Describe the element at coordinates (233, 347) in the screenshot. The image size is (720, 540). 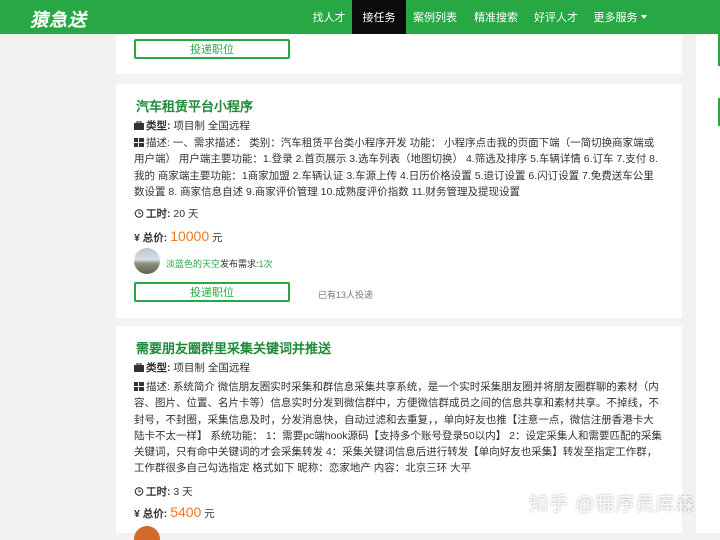
I see `job-title: 需要朋友圈群里采集关键词并推送` at that location.